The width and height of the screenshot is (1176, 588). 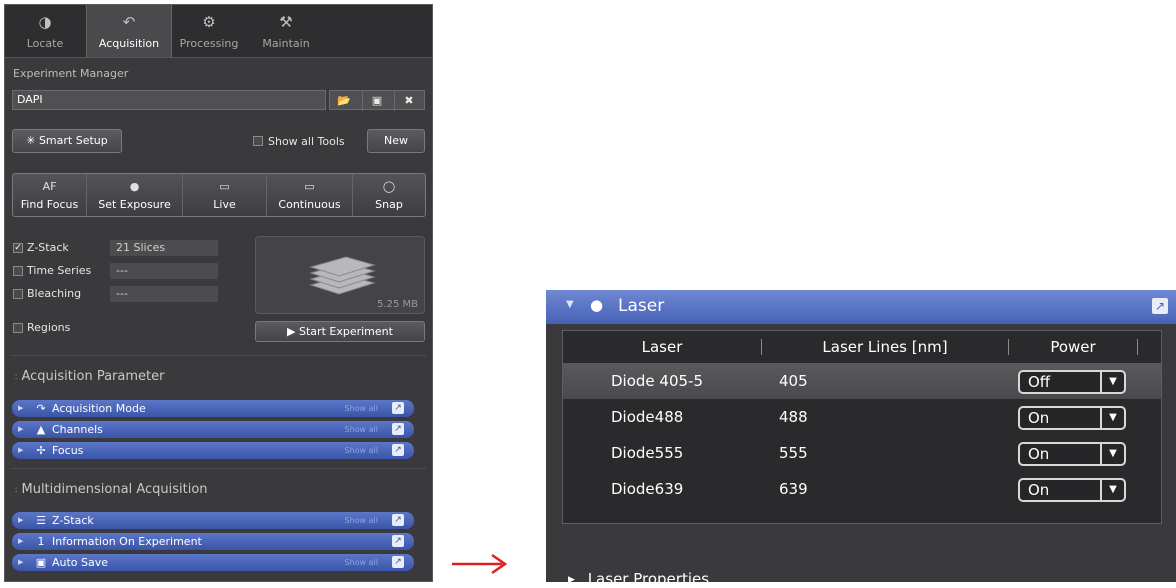 I want to click on snap-button: ◯ Snap, so click(x=389, y=195).